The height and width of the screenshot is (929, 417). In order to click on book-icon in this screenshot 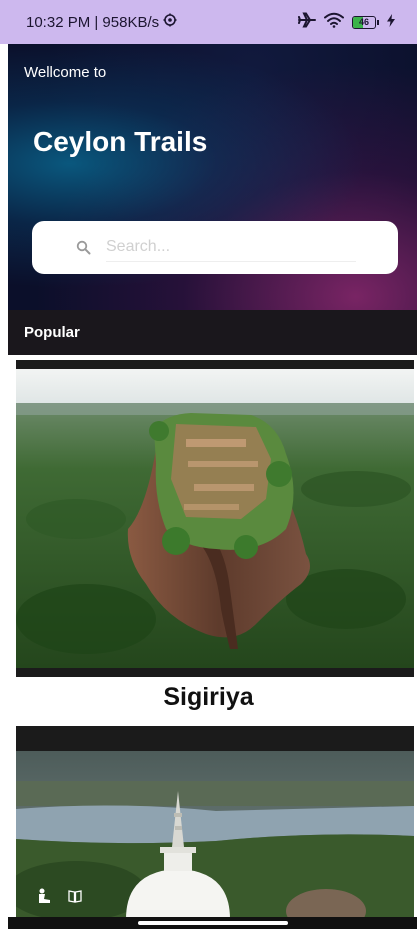, I will do `click(75, 898)`.